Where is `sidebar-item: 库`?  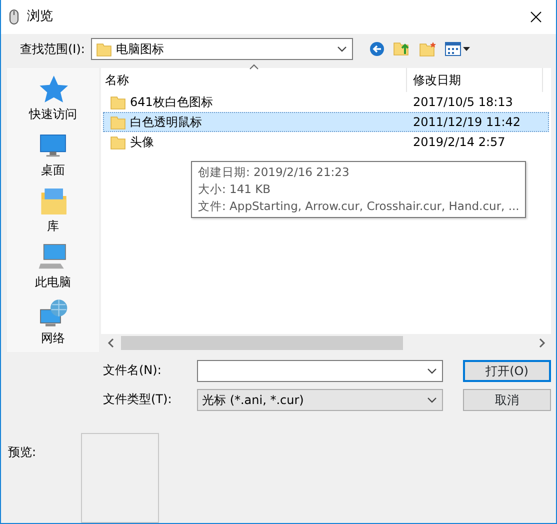
sidebar-item: 库 is located at coordinates (53, 225).